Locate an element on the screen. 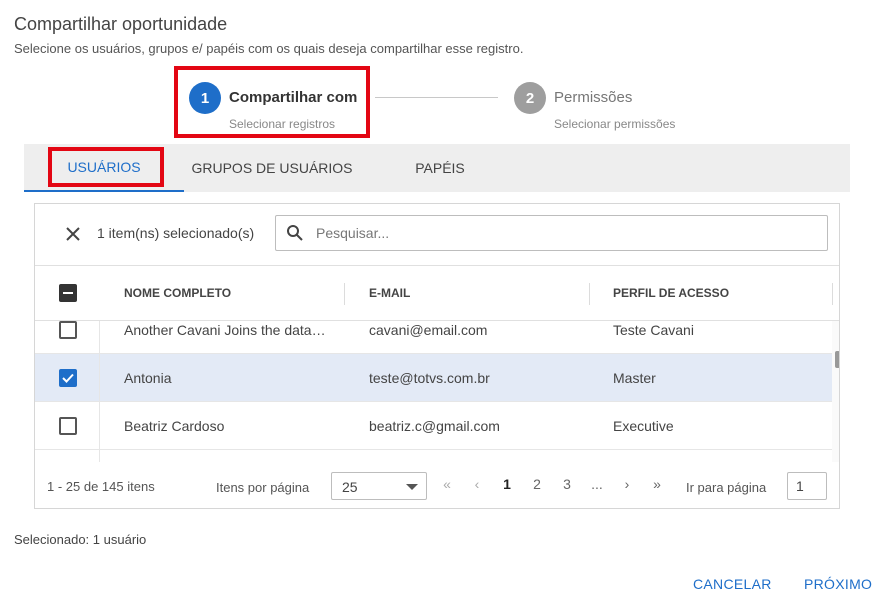 This screenshot has width=878, height=603. cell-profile: Teste Cavani is located at coordinates (653, 330).